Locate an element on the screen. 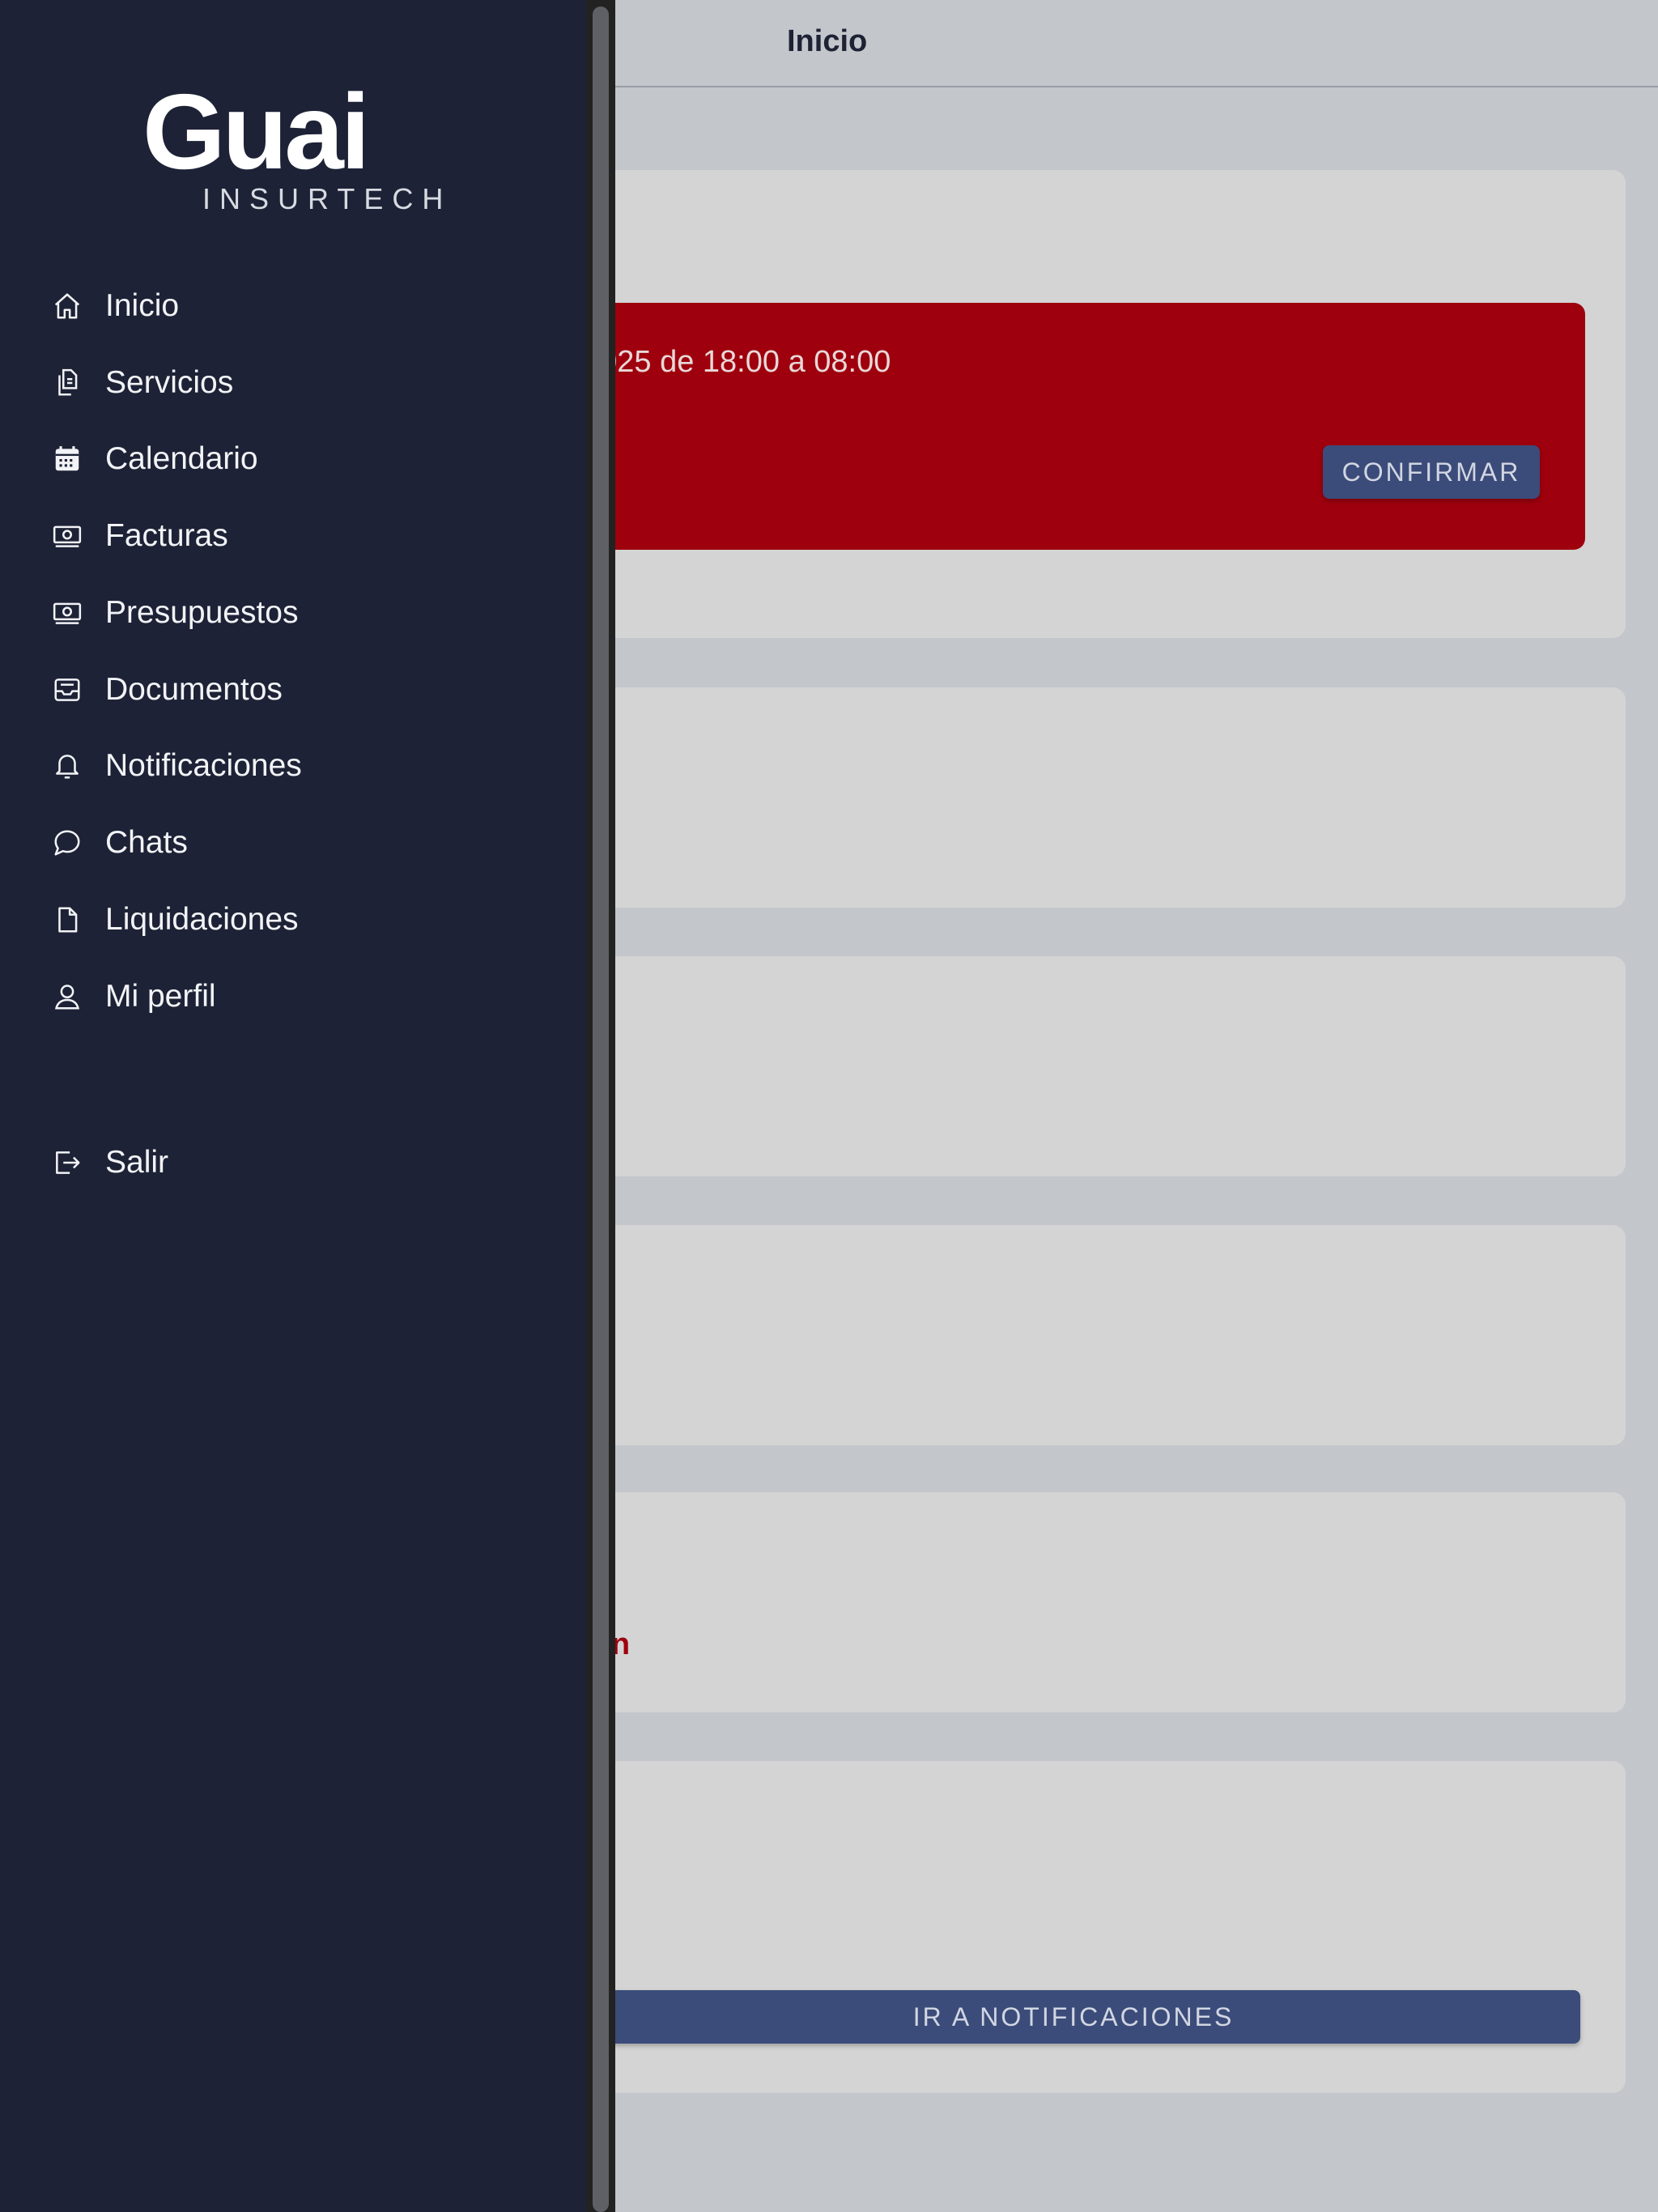 This screenshot has height=2212, width=1658. sidebar-item-chats: Chats is located at coordinates (295, 843).